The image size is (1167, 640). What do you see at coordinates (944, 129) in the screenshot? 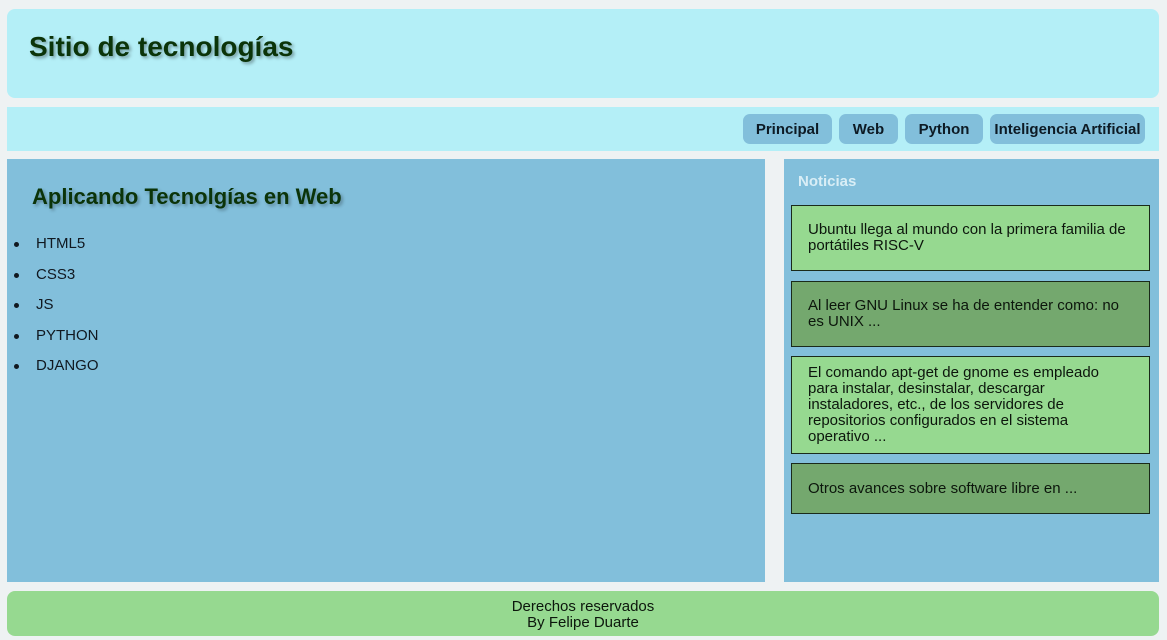
I see `nav-item-python: Python` at bounding box center [944, 129].